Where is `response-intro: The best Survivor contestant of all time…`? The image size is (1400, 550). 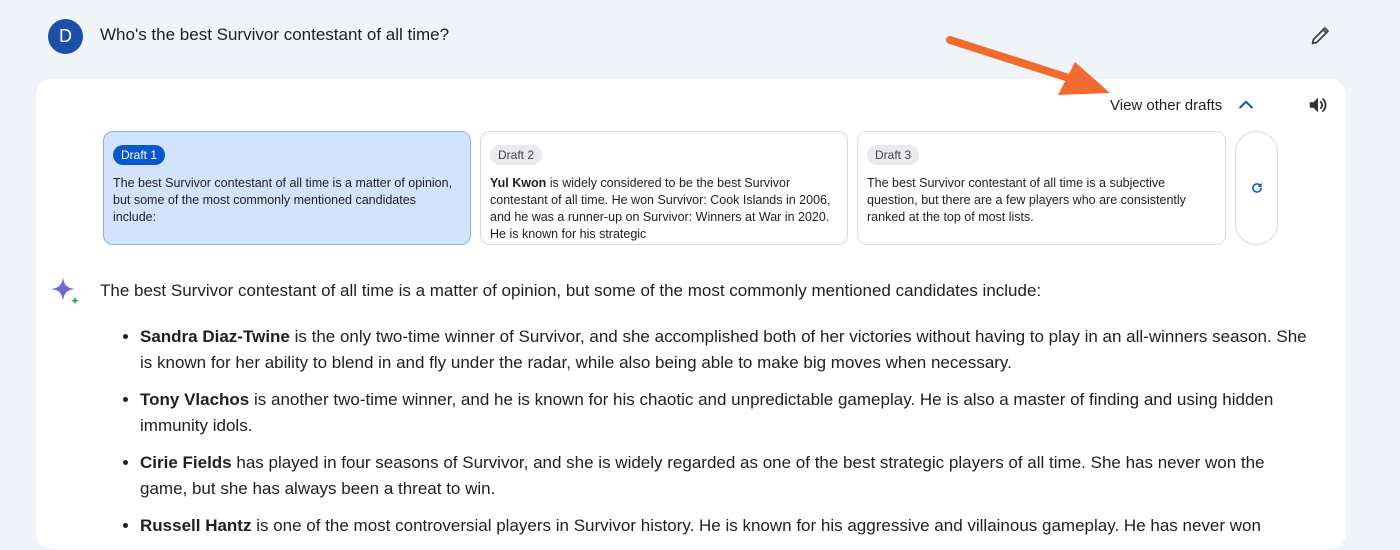 response-intro: The best Survivor contestant of all time… is located at coordinates (571, 290).